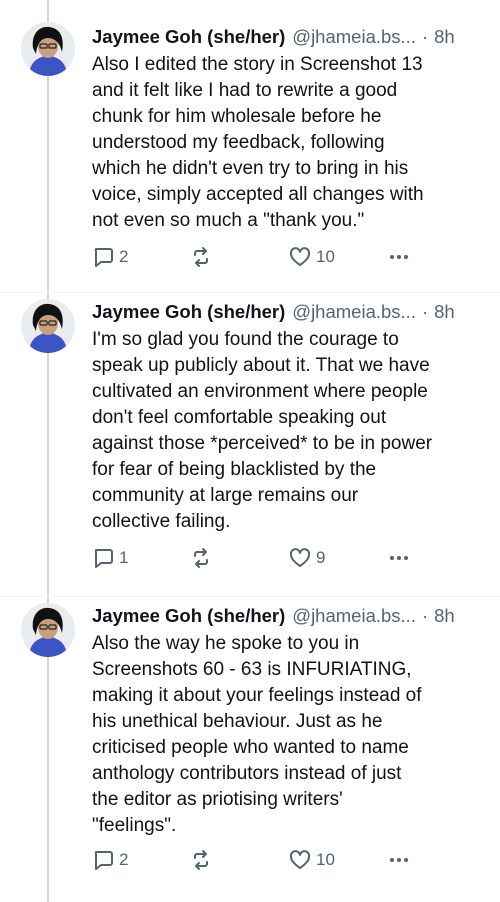 This screenshot has height=902, width=500. Describe the element at coordinates (237, 116) in the screenshot. I see `post-text-line: chunk for him wholesale before he` at that location.